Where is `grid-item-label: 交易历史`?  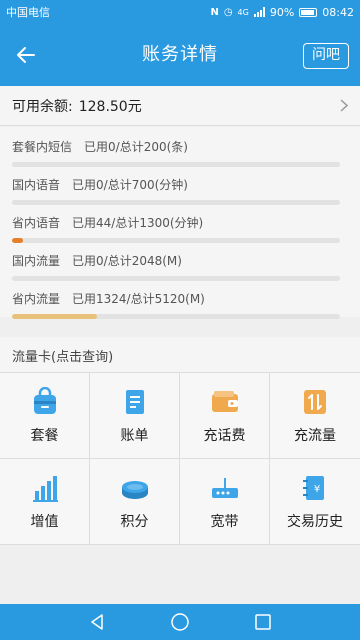 grid-item-label: 交易历史 is located at coordinates (315, 521).